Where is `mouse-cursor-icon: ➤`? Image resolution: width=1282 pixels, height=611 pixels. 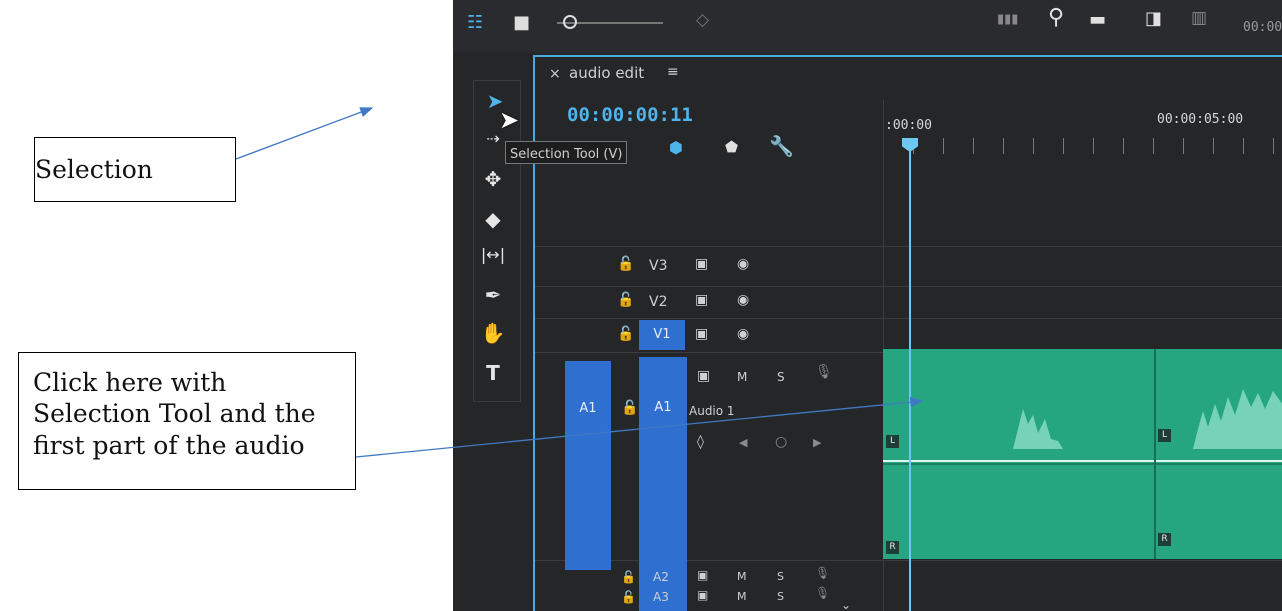 mouse-cursor-icon: ➤ is located at coordinates (509, 120).